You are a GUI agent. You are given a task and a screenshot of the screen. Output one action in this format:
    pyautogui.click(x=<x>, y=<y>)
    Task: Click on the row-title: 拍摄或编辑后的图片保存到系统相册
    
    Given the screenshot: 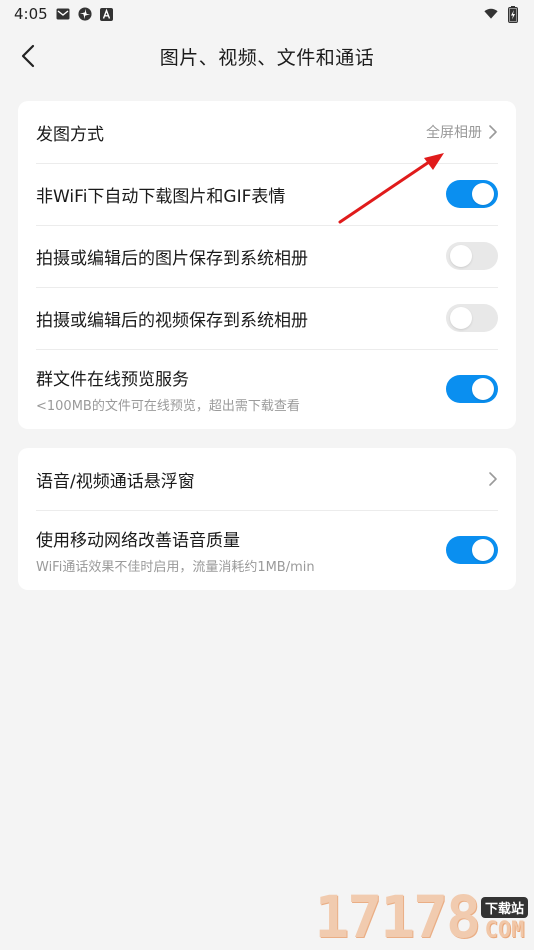 What is the action you would take?
    pyautogui.click(x=172, y=258)
    